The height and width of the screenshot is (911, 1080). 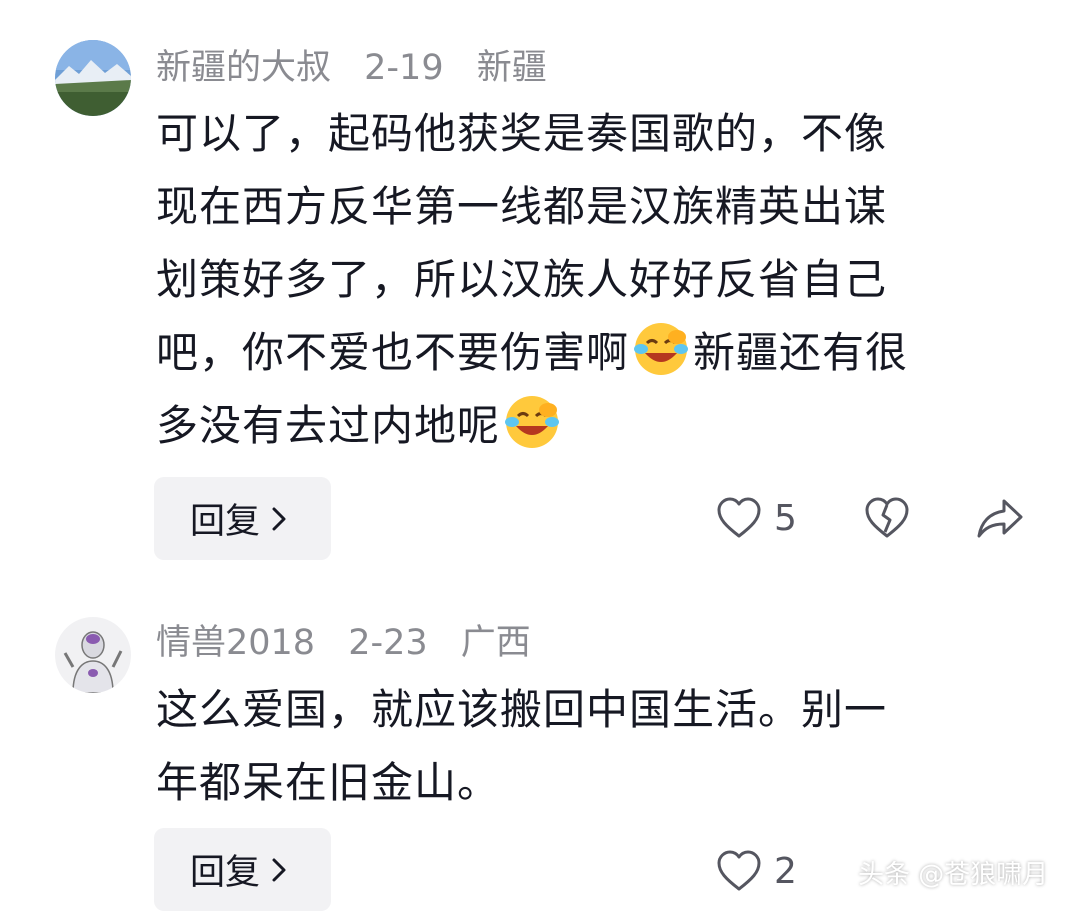 I want to click on comment-line: 这么爱国，就应该搬回中国生活。别一, so click(x=522, y=709).